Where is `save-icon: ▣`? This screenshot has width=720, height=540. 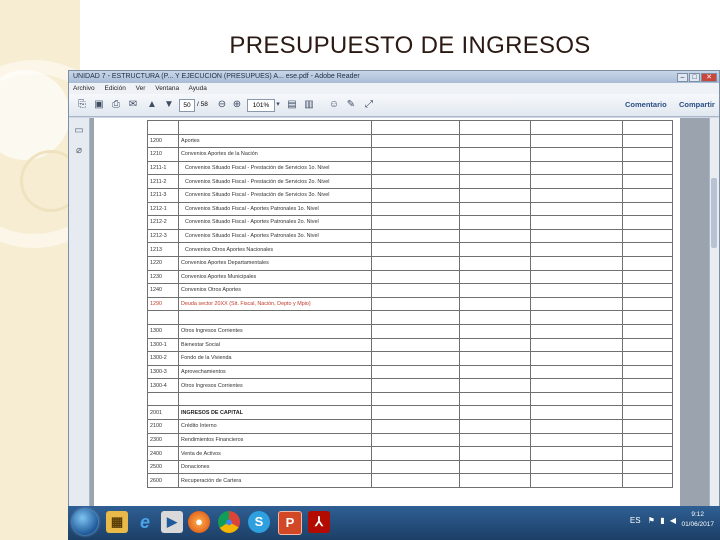 save-icon: ▣ is located at coordinates (99, 105).